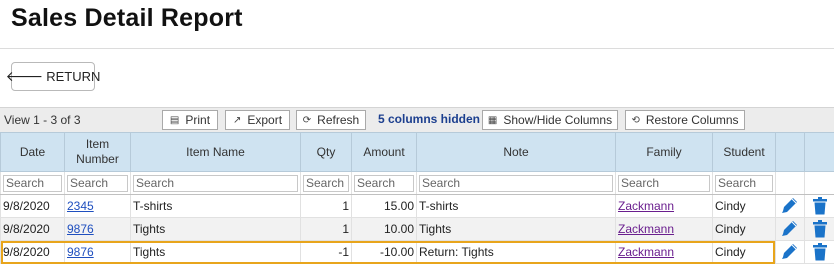 Image resolution: width=834 pixels, height=278 pixels. Describe the element at coordinates (384, 229) in the screenshot. I see `cell-amount: 10.00` at that location.